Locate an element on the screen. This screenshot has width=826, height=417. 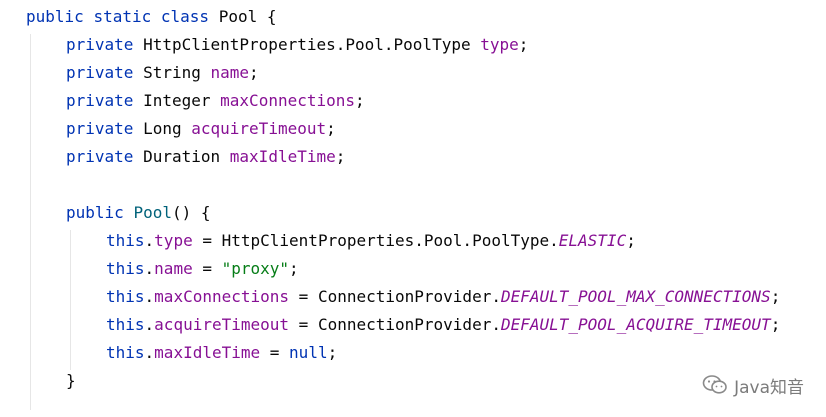
code-line-field: private Integer maxConnections; is located at coordinates (215, 101).